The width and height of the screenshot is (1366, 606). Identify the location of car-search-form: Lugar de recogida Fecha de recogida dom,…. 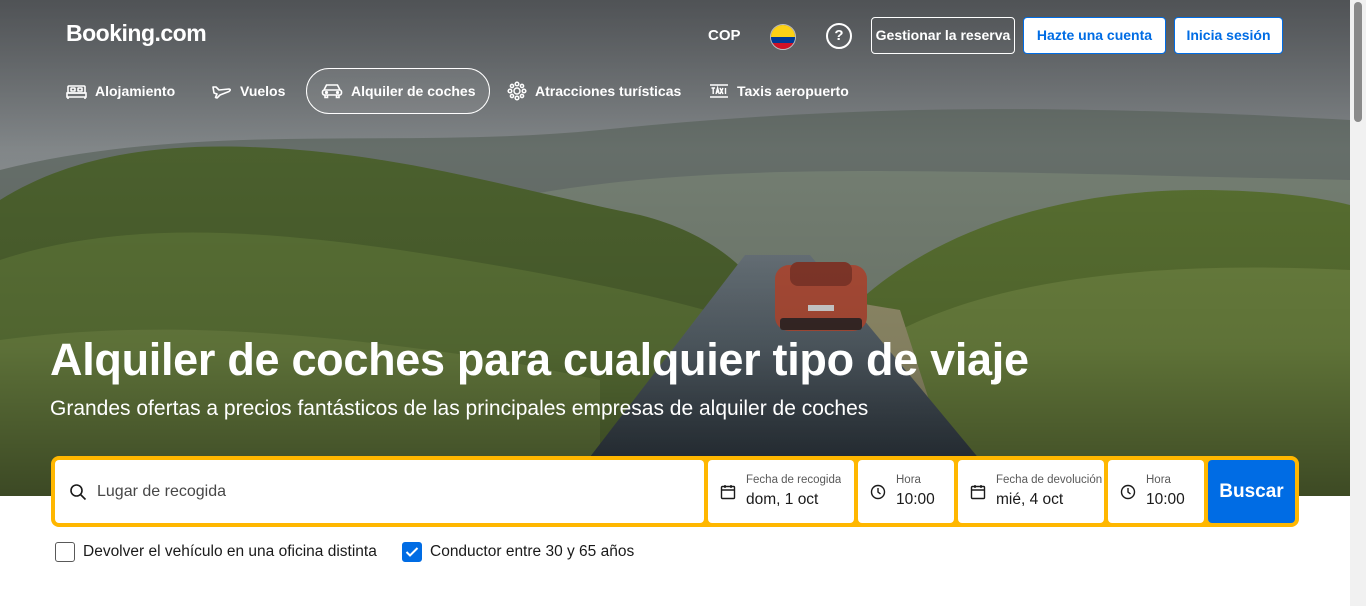
(675, 491).